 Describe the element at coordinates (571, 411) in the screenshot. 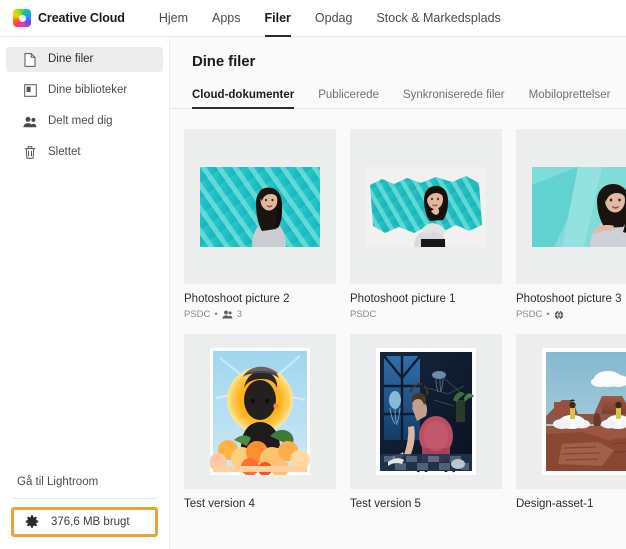

I see `file-thumbnail-desert-mesa` at that location.